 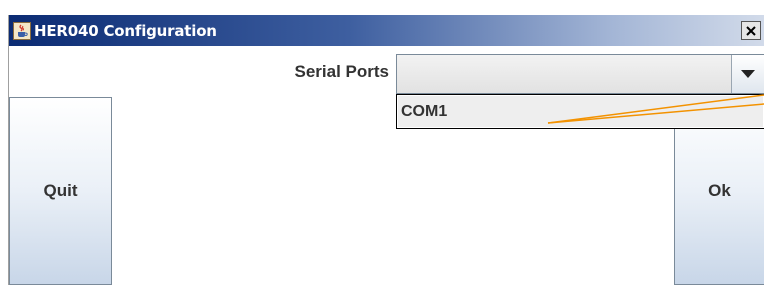 What do you see at coordinates (60, 191) in the screenshot?
I see `quit-button: Quit` at bounding box center [60, 191].